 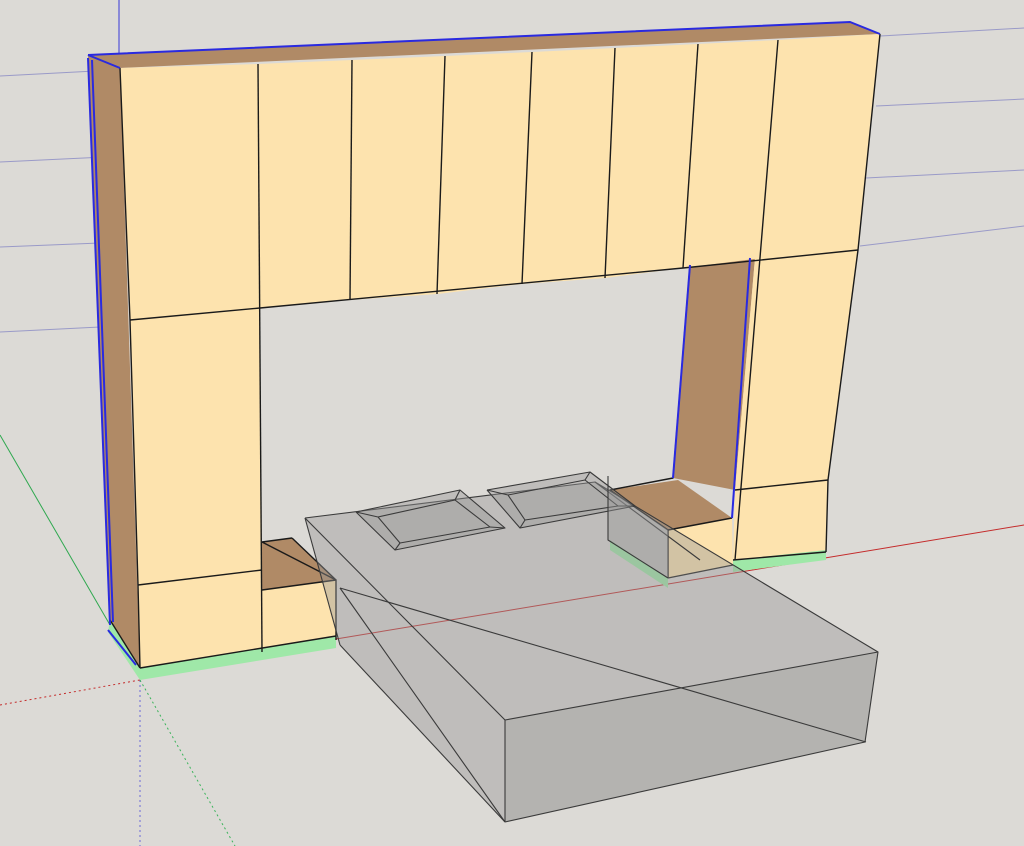 I want to click on green-axis-dotted, so click(x=187, y=762).